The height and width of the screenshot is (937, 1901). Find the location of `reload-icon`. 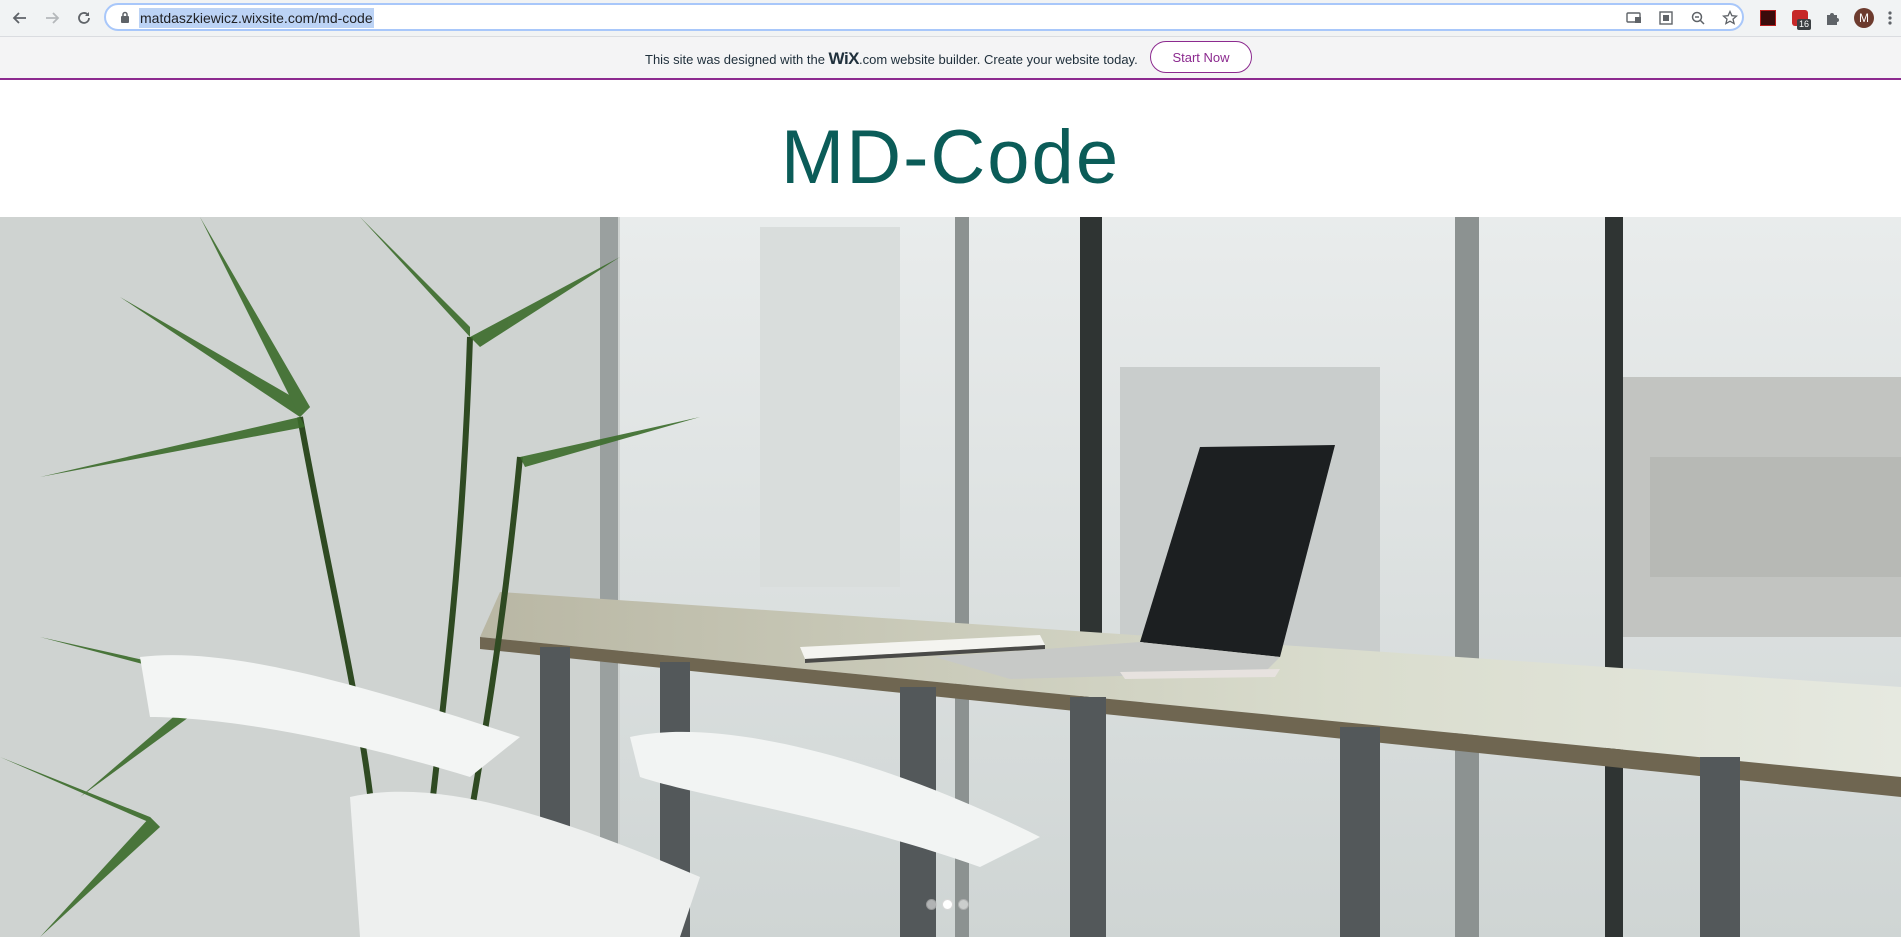

reload-icon is located at coordinates (84, 18).